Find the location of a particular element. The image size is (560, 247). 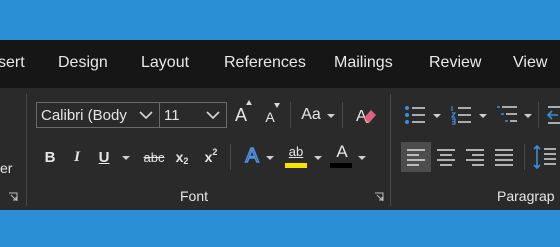

superscript-button: x2 is located at coordinates (211, 156).